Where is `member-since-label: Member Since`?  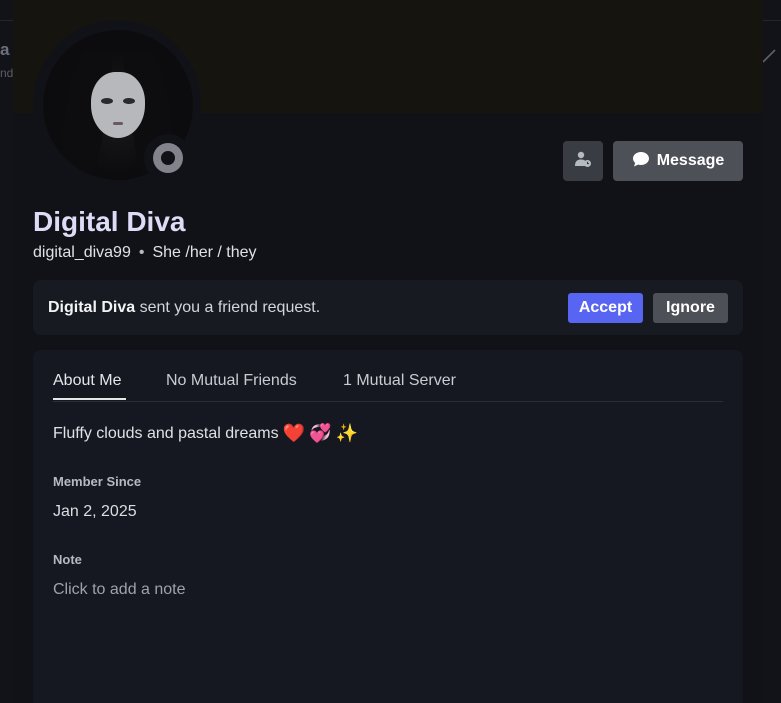
member-since-label: Member Since is located at coordinates (97, 481).